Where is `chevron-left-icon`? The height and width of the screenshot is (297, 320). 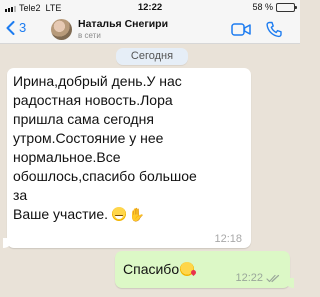 chevron-left-icon is located at coordinates (10, 27).